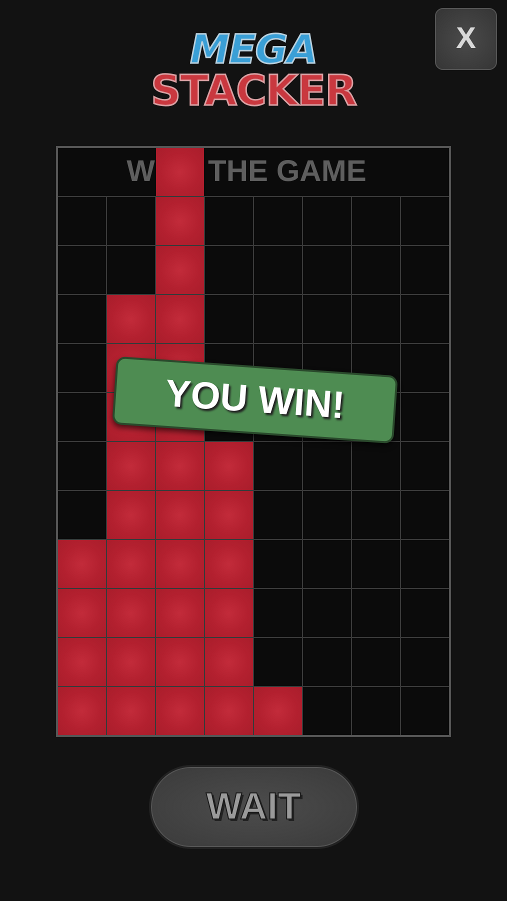 This screenshot has height=901, width=507. What do you see at coordinates (140, 172) in the screenshot?
I see `board-title: W` at bounding box center [140, 172].